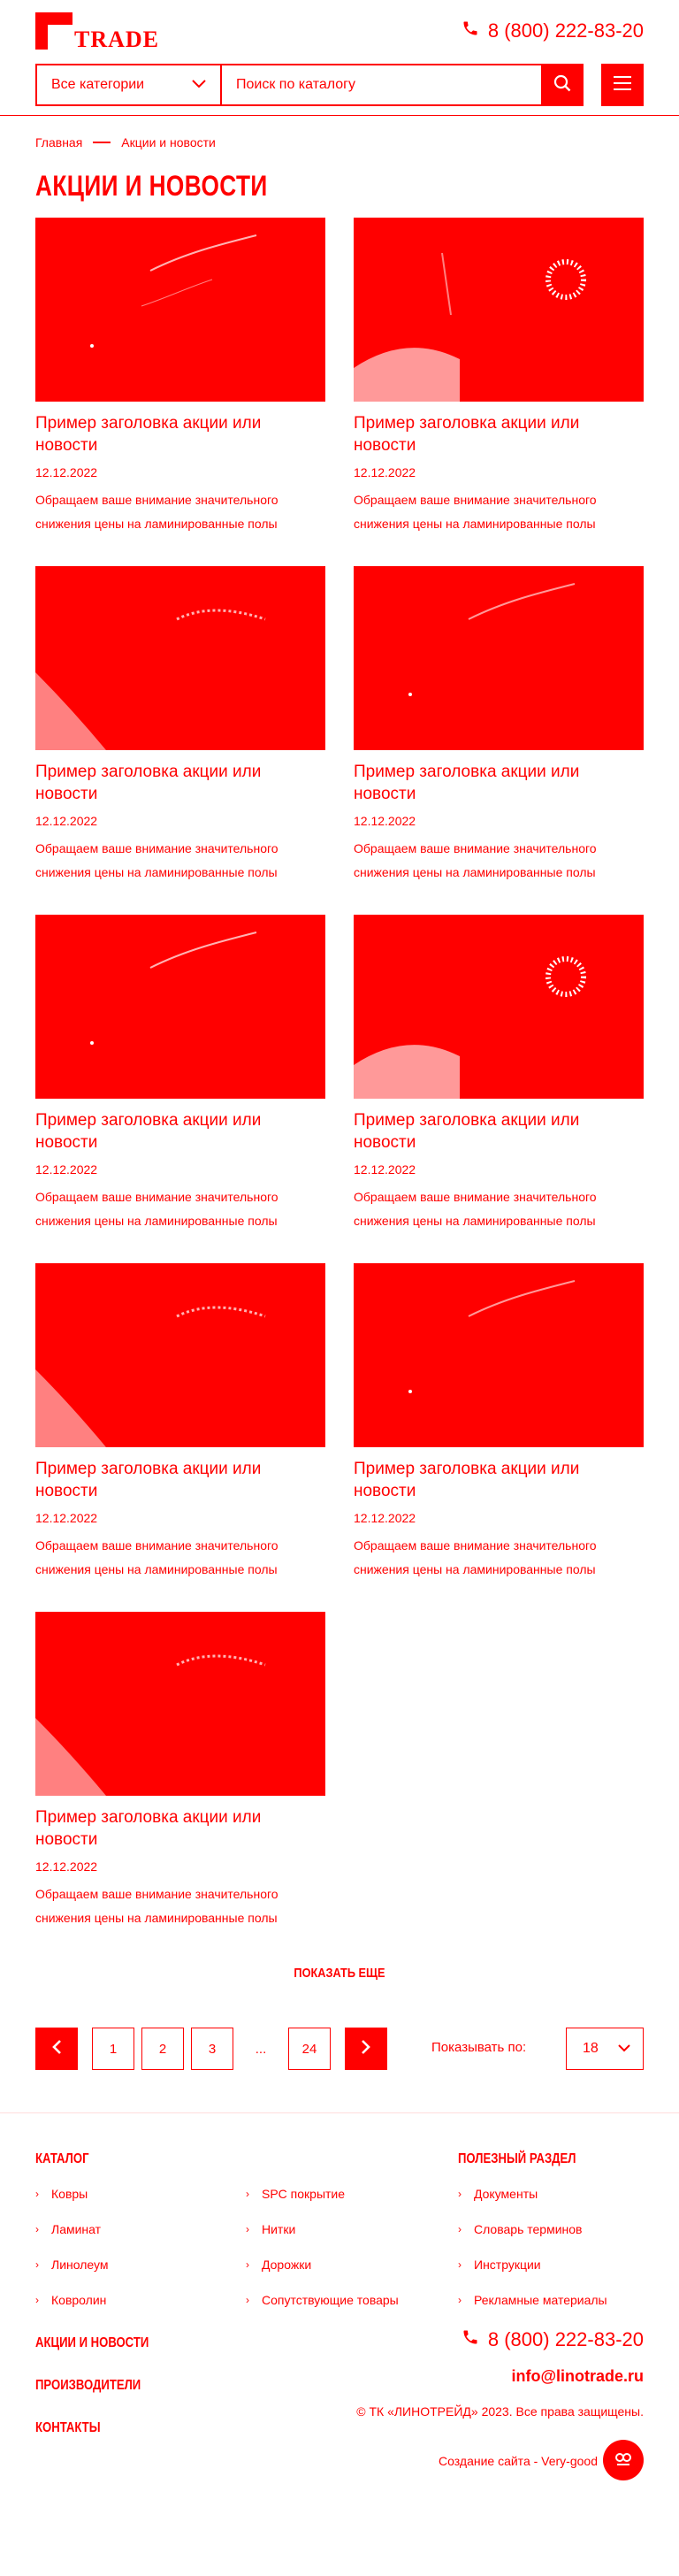 This screenshot has width=679, height=2576. Describe the element at coordinates (278, 2265) in the screenshot. I see `footer-link: › Дорожки` at that location.